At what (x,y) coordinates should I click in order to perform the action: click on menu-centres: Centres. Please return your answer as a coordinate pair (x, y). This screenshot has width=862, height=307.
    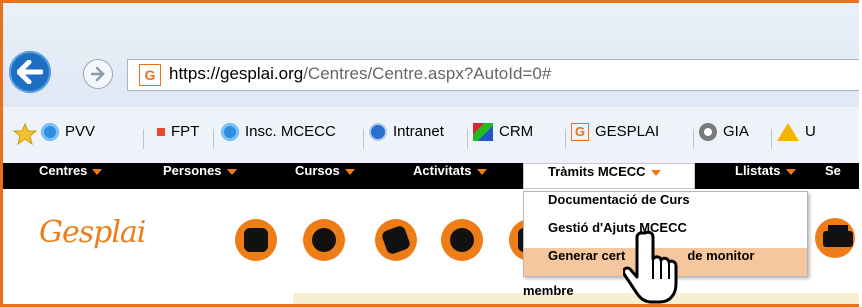
    Looking at the image, I should click on (71, 176).